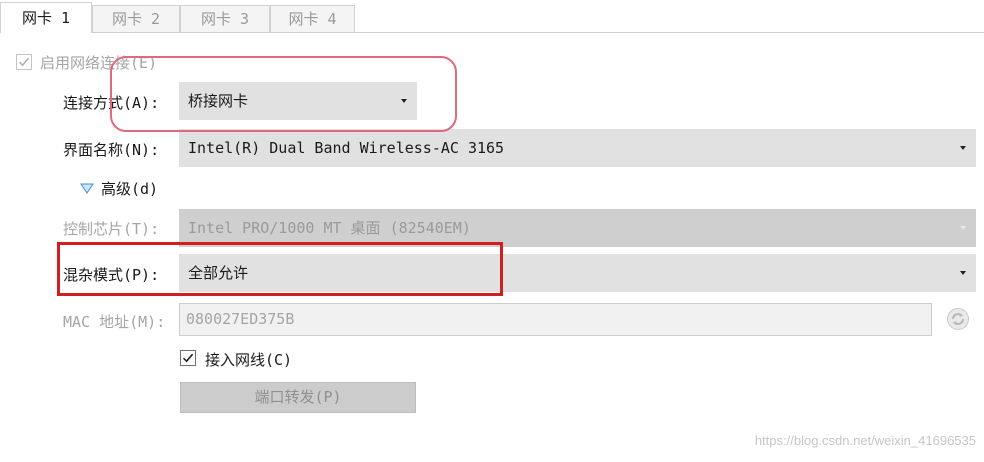 This screenshot has height=462, width=984. I want to click on interface-name-label: 界面名称(N):, so click(111, 150).